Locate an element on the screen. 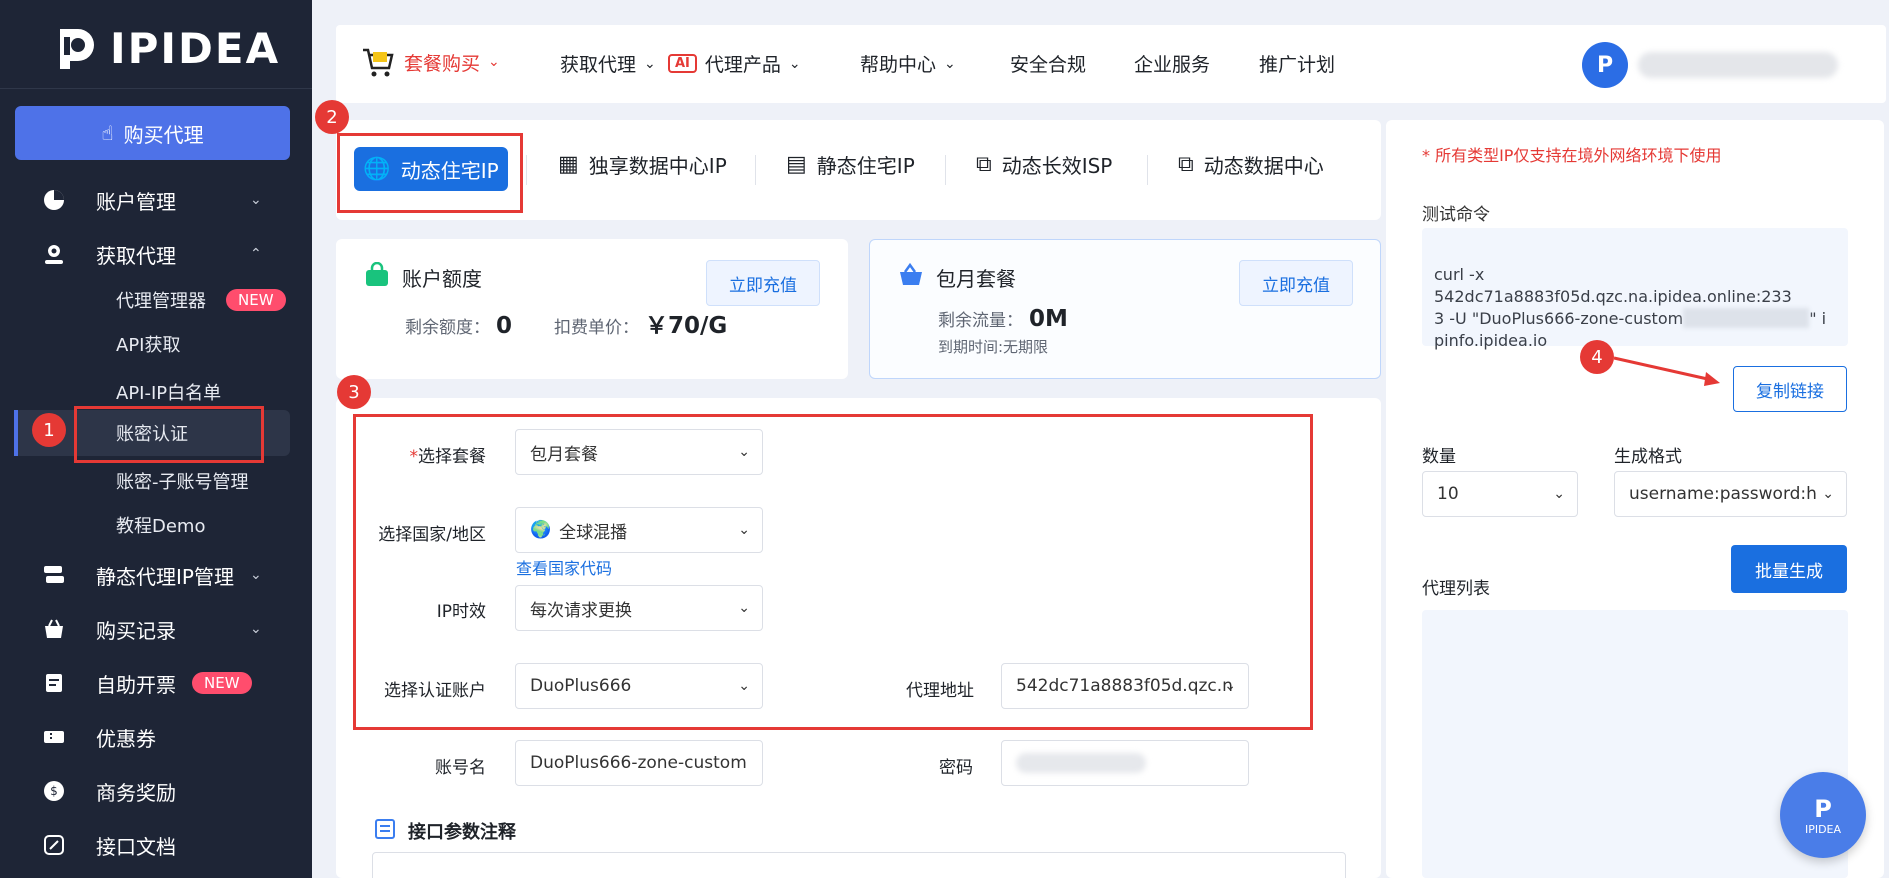  buy-proxy-button: ☝ 购买代理 is located at coordinates (152, 133).